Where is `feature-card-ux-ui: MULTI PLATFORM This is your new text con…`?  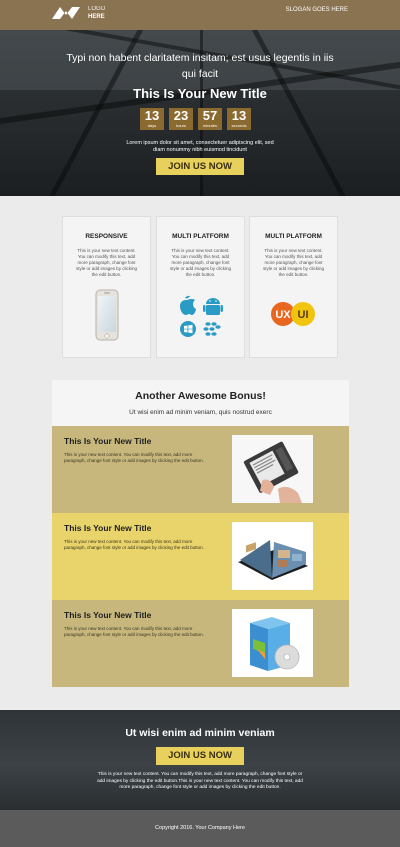 feature-card-ux-ui: MULTI PLATFORM This is your new text con… is located at coordinates (293, 287).